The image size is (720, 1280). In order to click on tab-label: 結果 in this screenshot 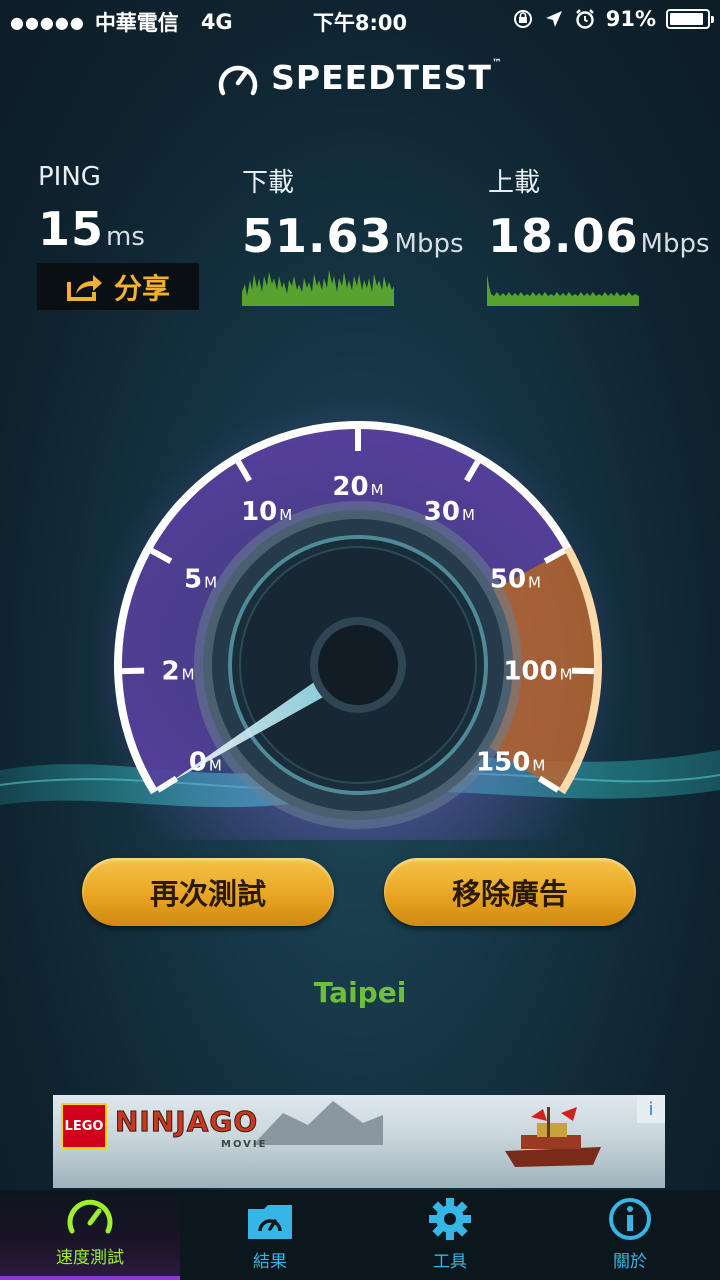, I will do `click(270, 1262)`.